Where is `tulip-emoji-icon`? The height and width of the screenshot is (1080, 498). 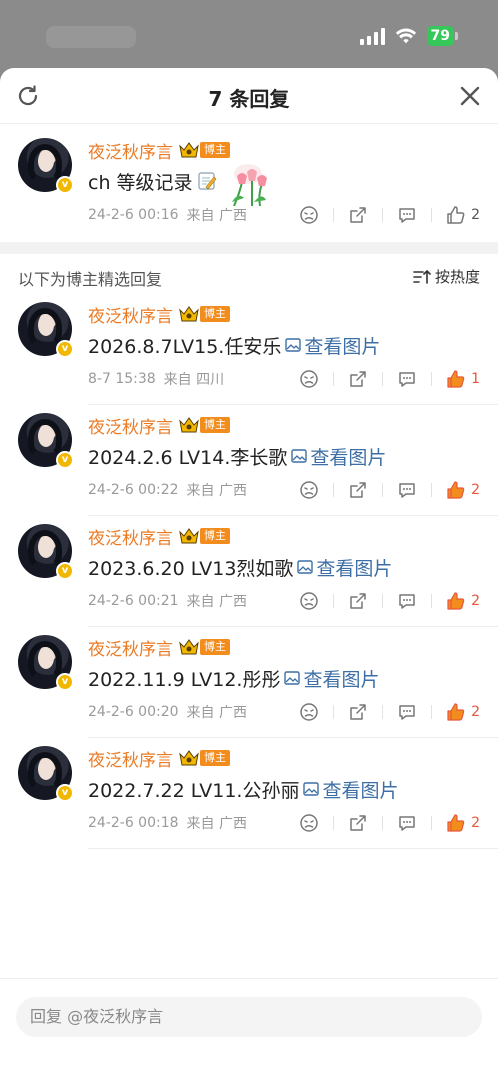 tulip-emoji-icon is located at coordinates (249, 185).